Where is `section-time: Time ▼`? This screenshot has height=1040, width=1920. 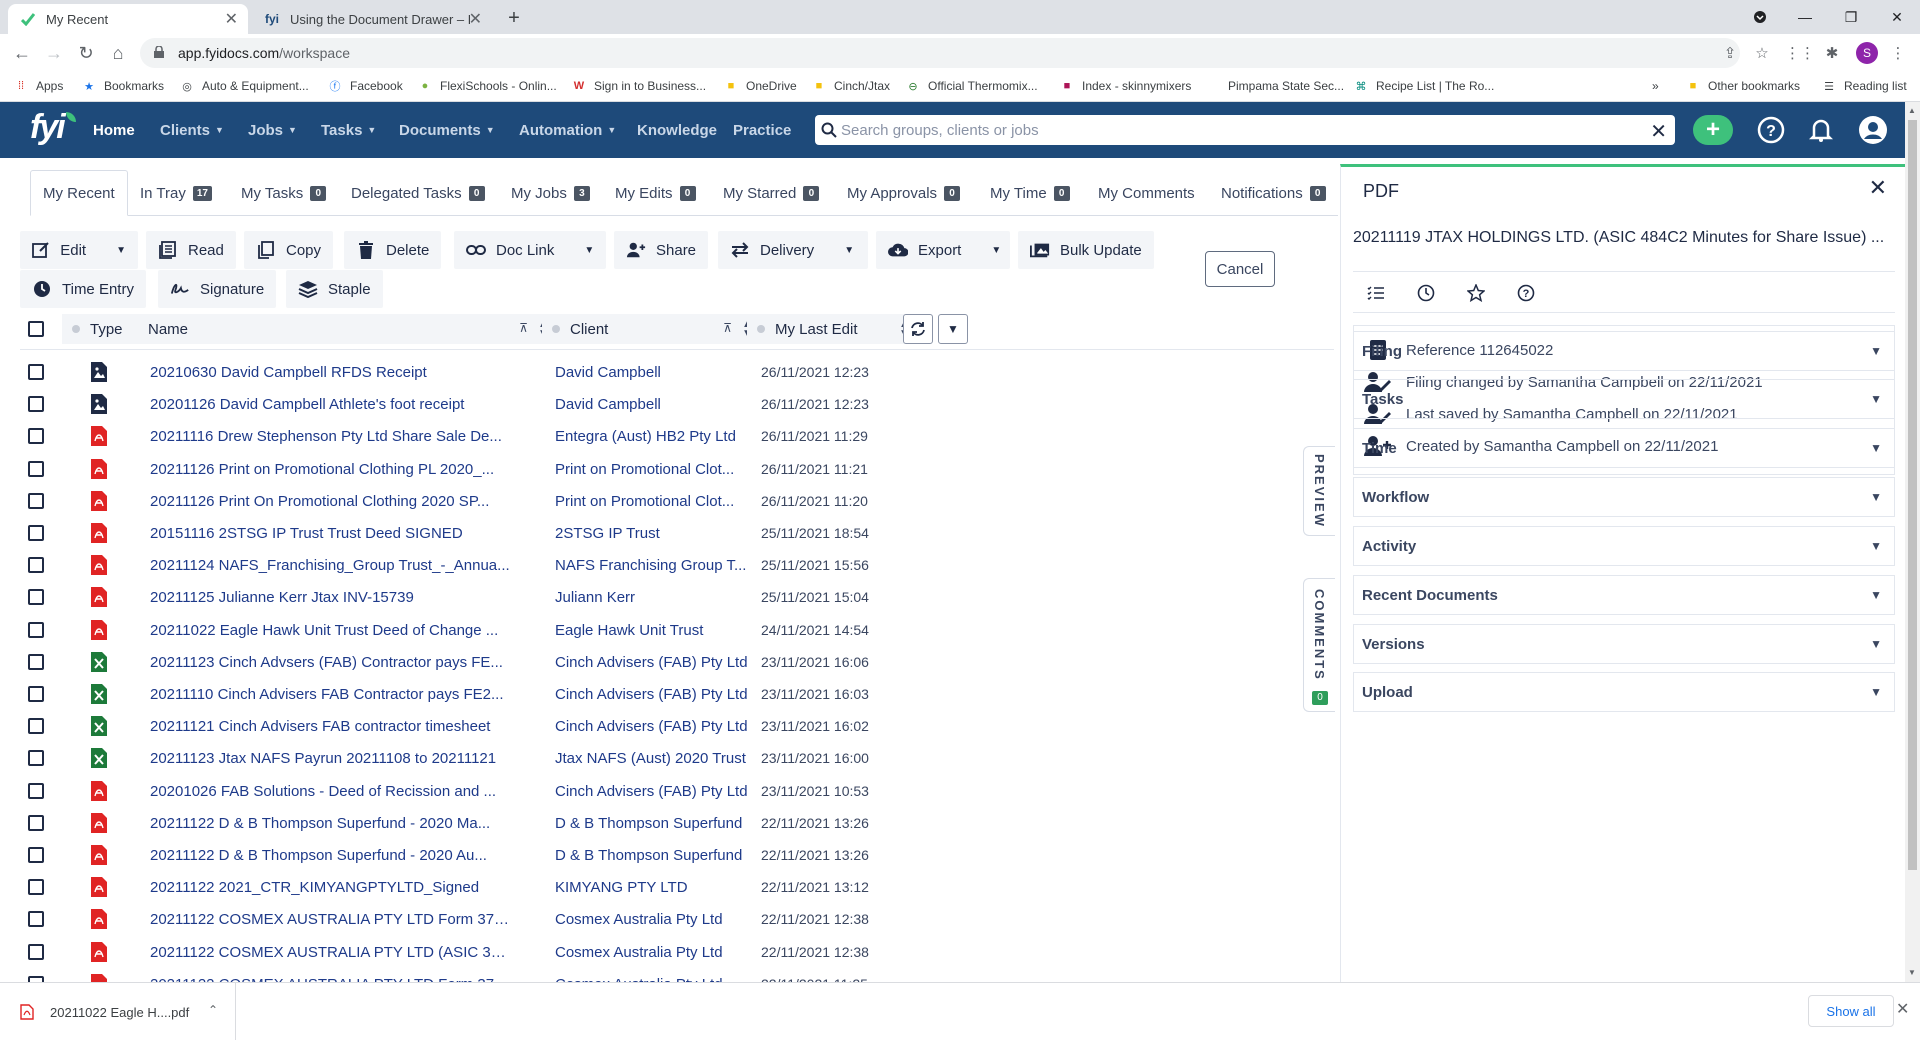 section-time: Time ▼ is located at coordinates (1624, 448).